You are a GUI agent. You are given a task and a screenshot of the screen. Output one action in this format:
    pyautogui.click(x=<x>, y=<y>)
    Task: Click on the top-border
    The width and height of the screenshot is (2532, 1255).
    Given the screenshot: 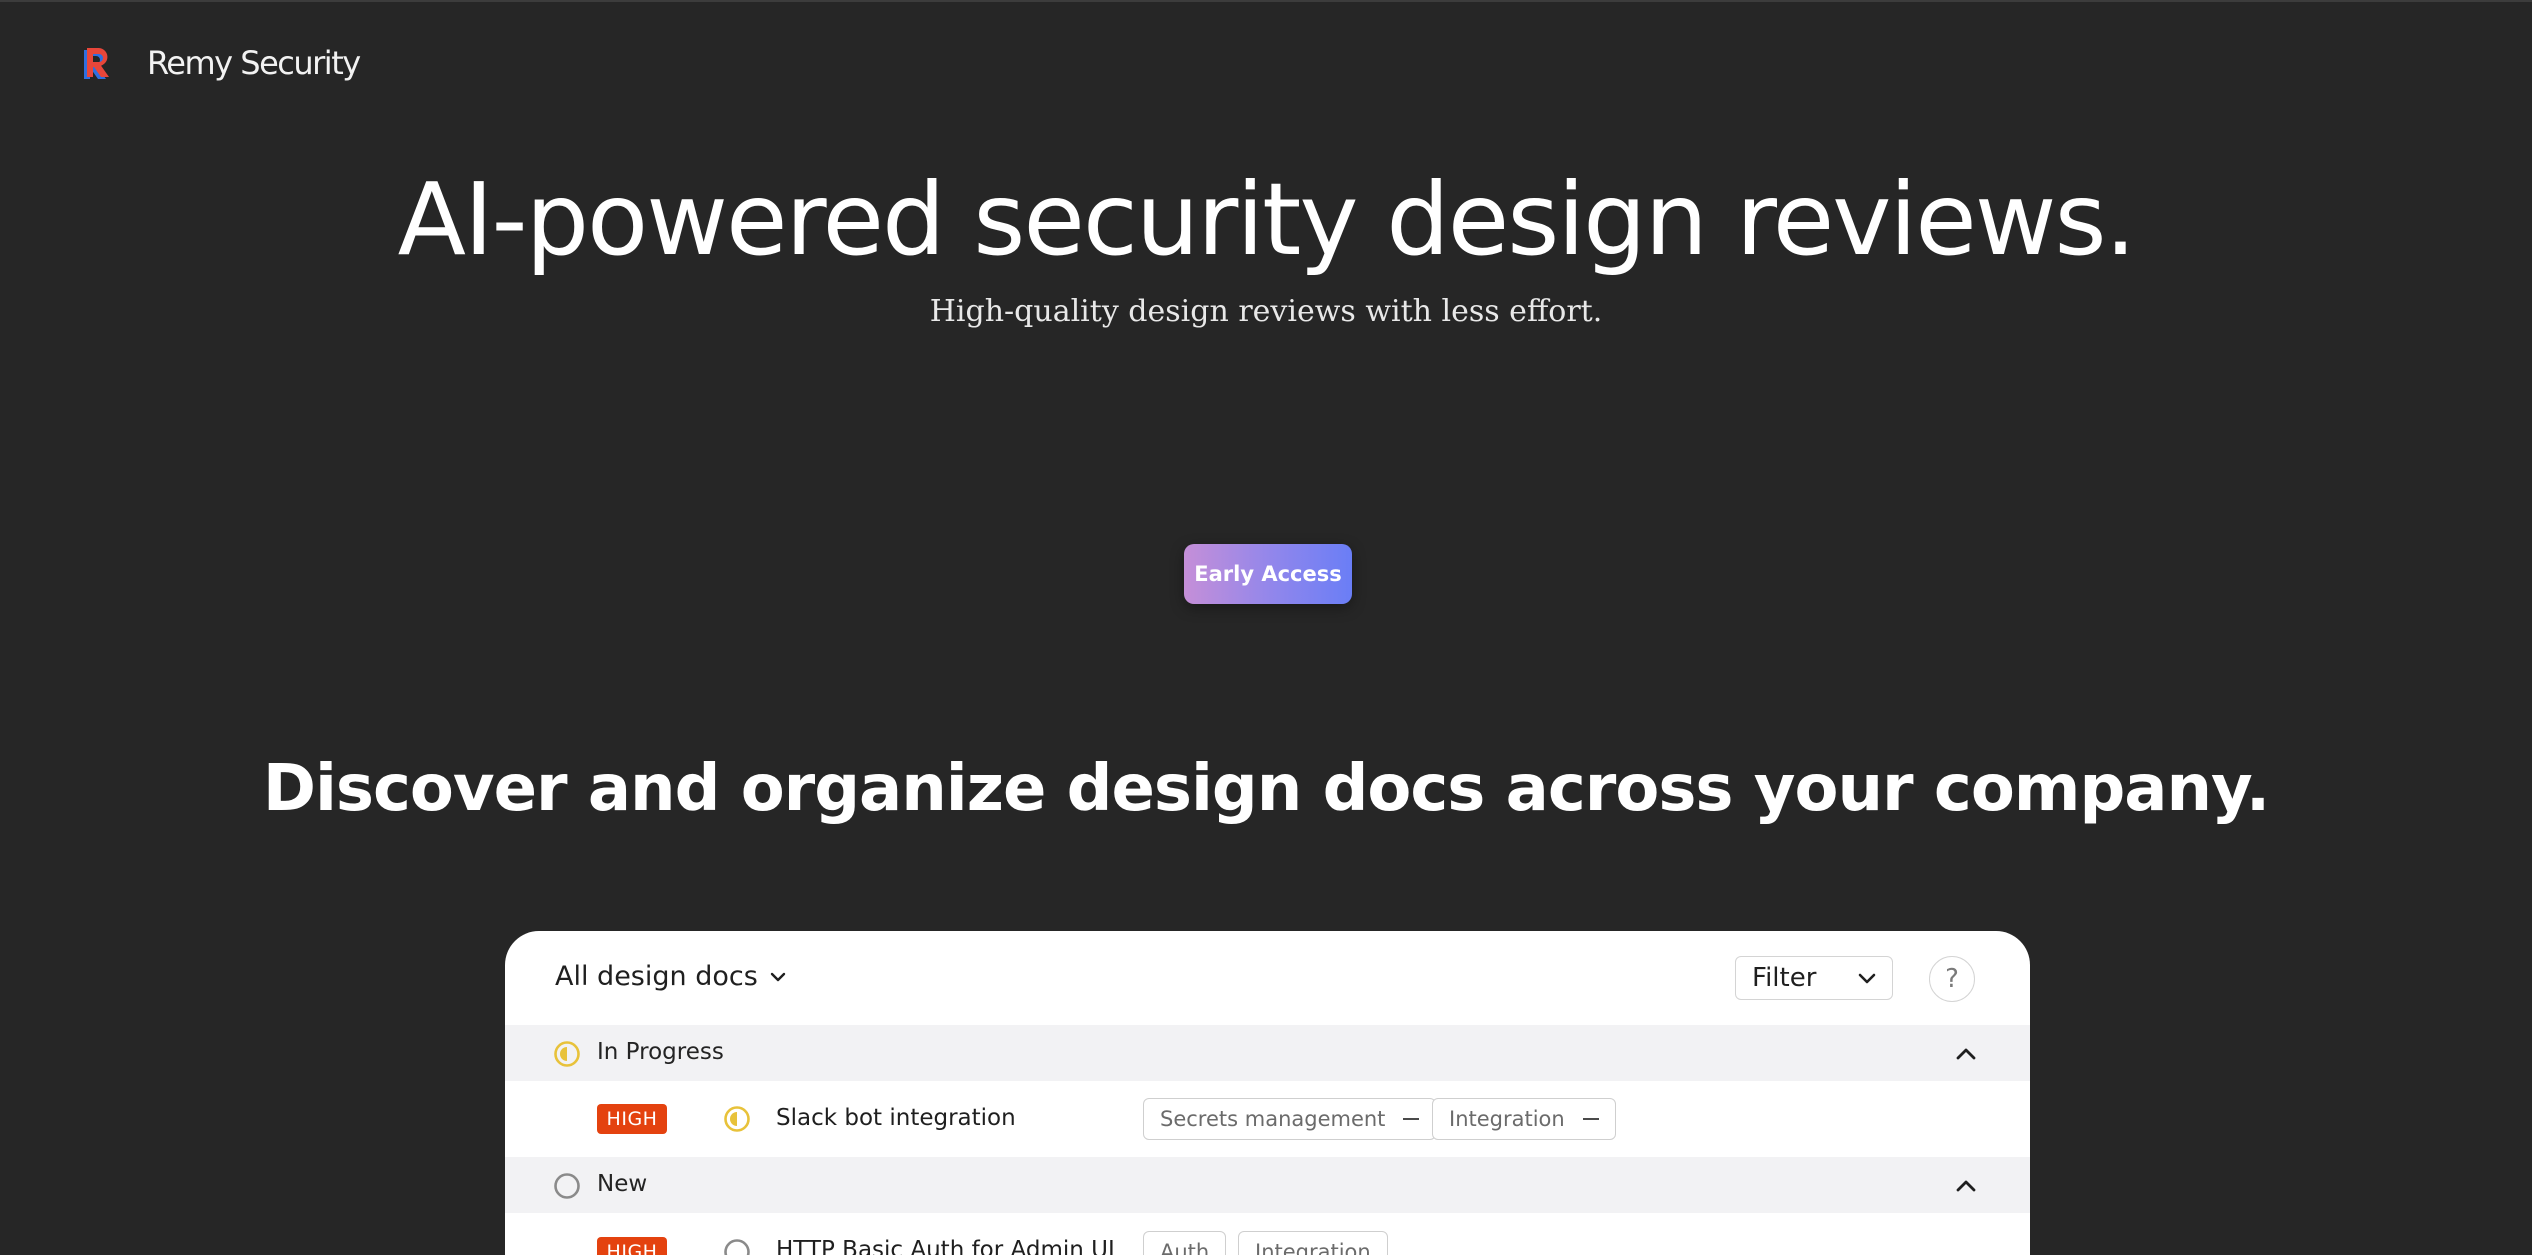 What is the action you would take?
    pyautogui.click(x=1266, y=1)
    